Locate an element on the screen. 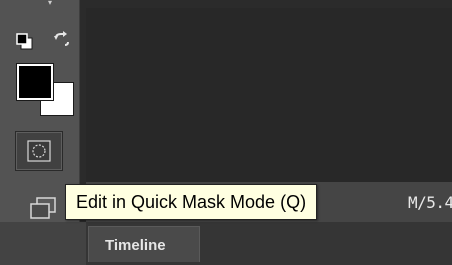  swap-colors-icon is located at coordinates (62, 40).